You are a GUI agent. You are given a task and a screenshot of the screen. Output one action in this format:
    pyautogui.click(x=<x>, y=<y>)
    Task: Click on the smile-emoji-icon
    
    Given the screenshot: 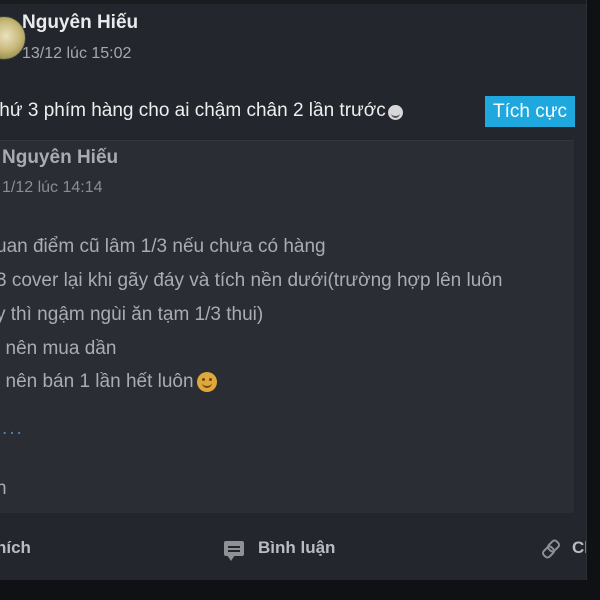 What is the action you would take?
    pyautogui.click(x=206, y=382)
    